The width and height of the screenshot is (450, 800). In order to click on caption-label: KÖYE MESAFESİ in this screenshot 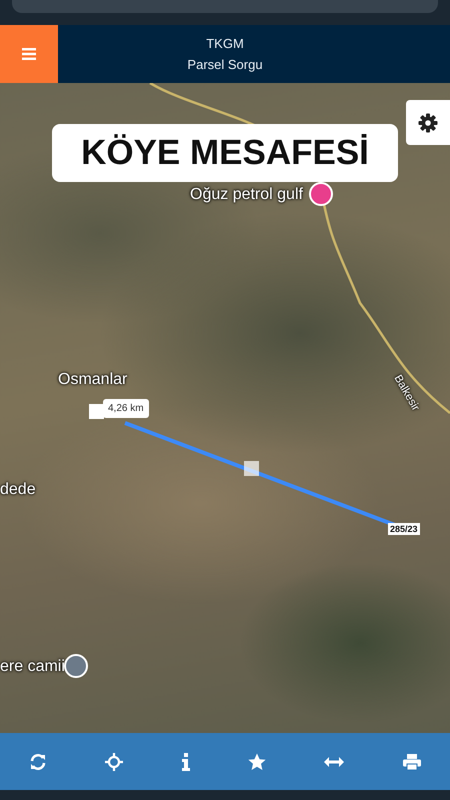, I will do `click(225, 153)`.